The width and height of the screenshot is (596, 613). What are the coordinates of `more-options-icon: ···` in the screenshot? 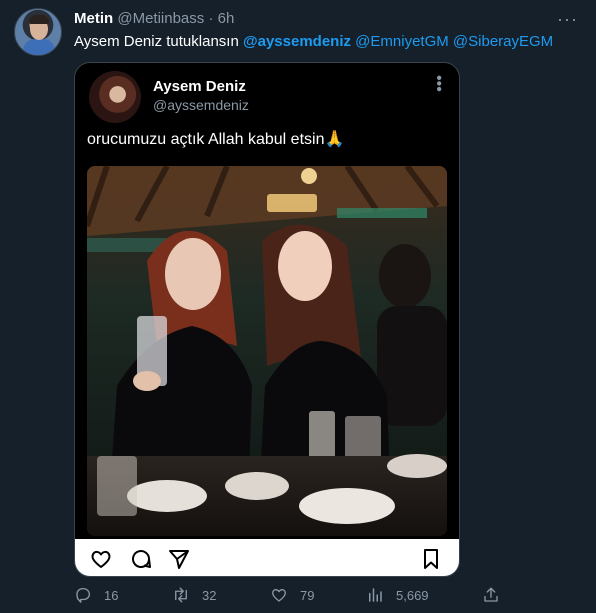 It's located at (567, 19).